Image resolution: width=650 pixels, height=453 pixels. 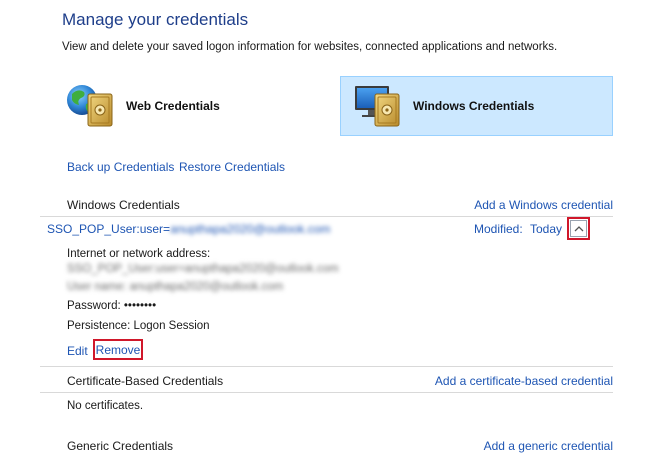 What do you see at coordinates (175, 287) in the screenshot?
I see `username-value: User name: anupthapa2020@outlook.com` at bounding box center [175, 287].